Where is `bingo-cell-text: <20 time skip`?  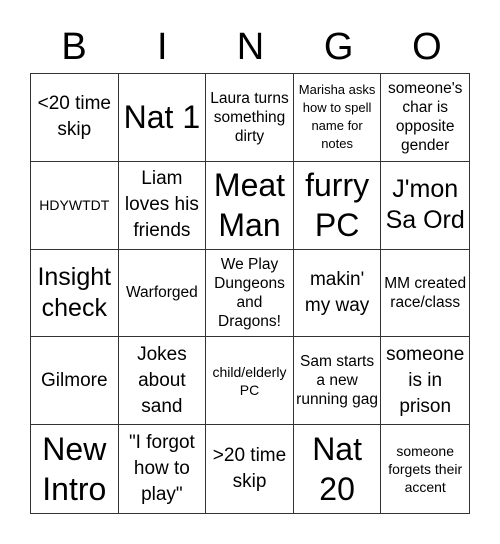 bingo-cell-text: <20 time skip is located at coordinates (74, 117).